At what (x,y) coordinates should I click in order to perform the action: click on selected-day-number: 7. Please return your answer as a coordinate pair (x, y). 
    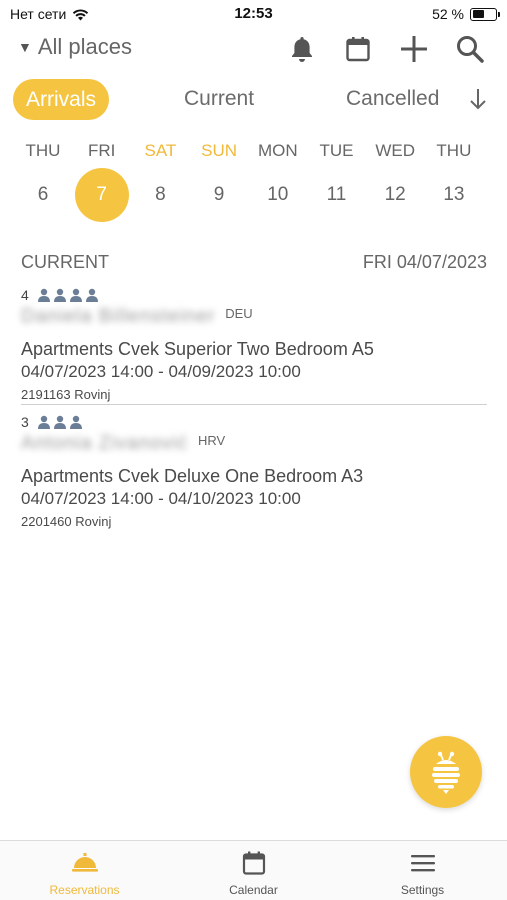
    Looking at the image, I should click on (101, 195).